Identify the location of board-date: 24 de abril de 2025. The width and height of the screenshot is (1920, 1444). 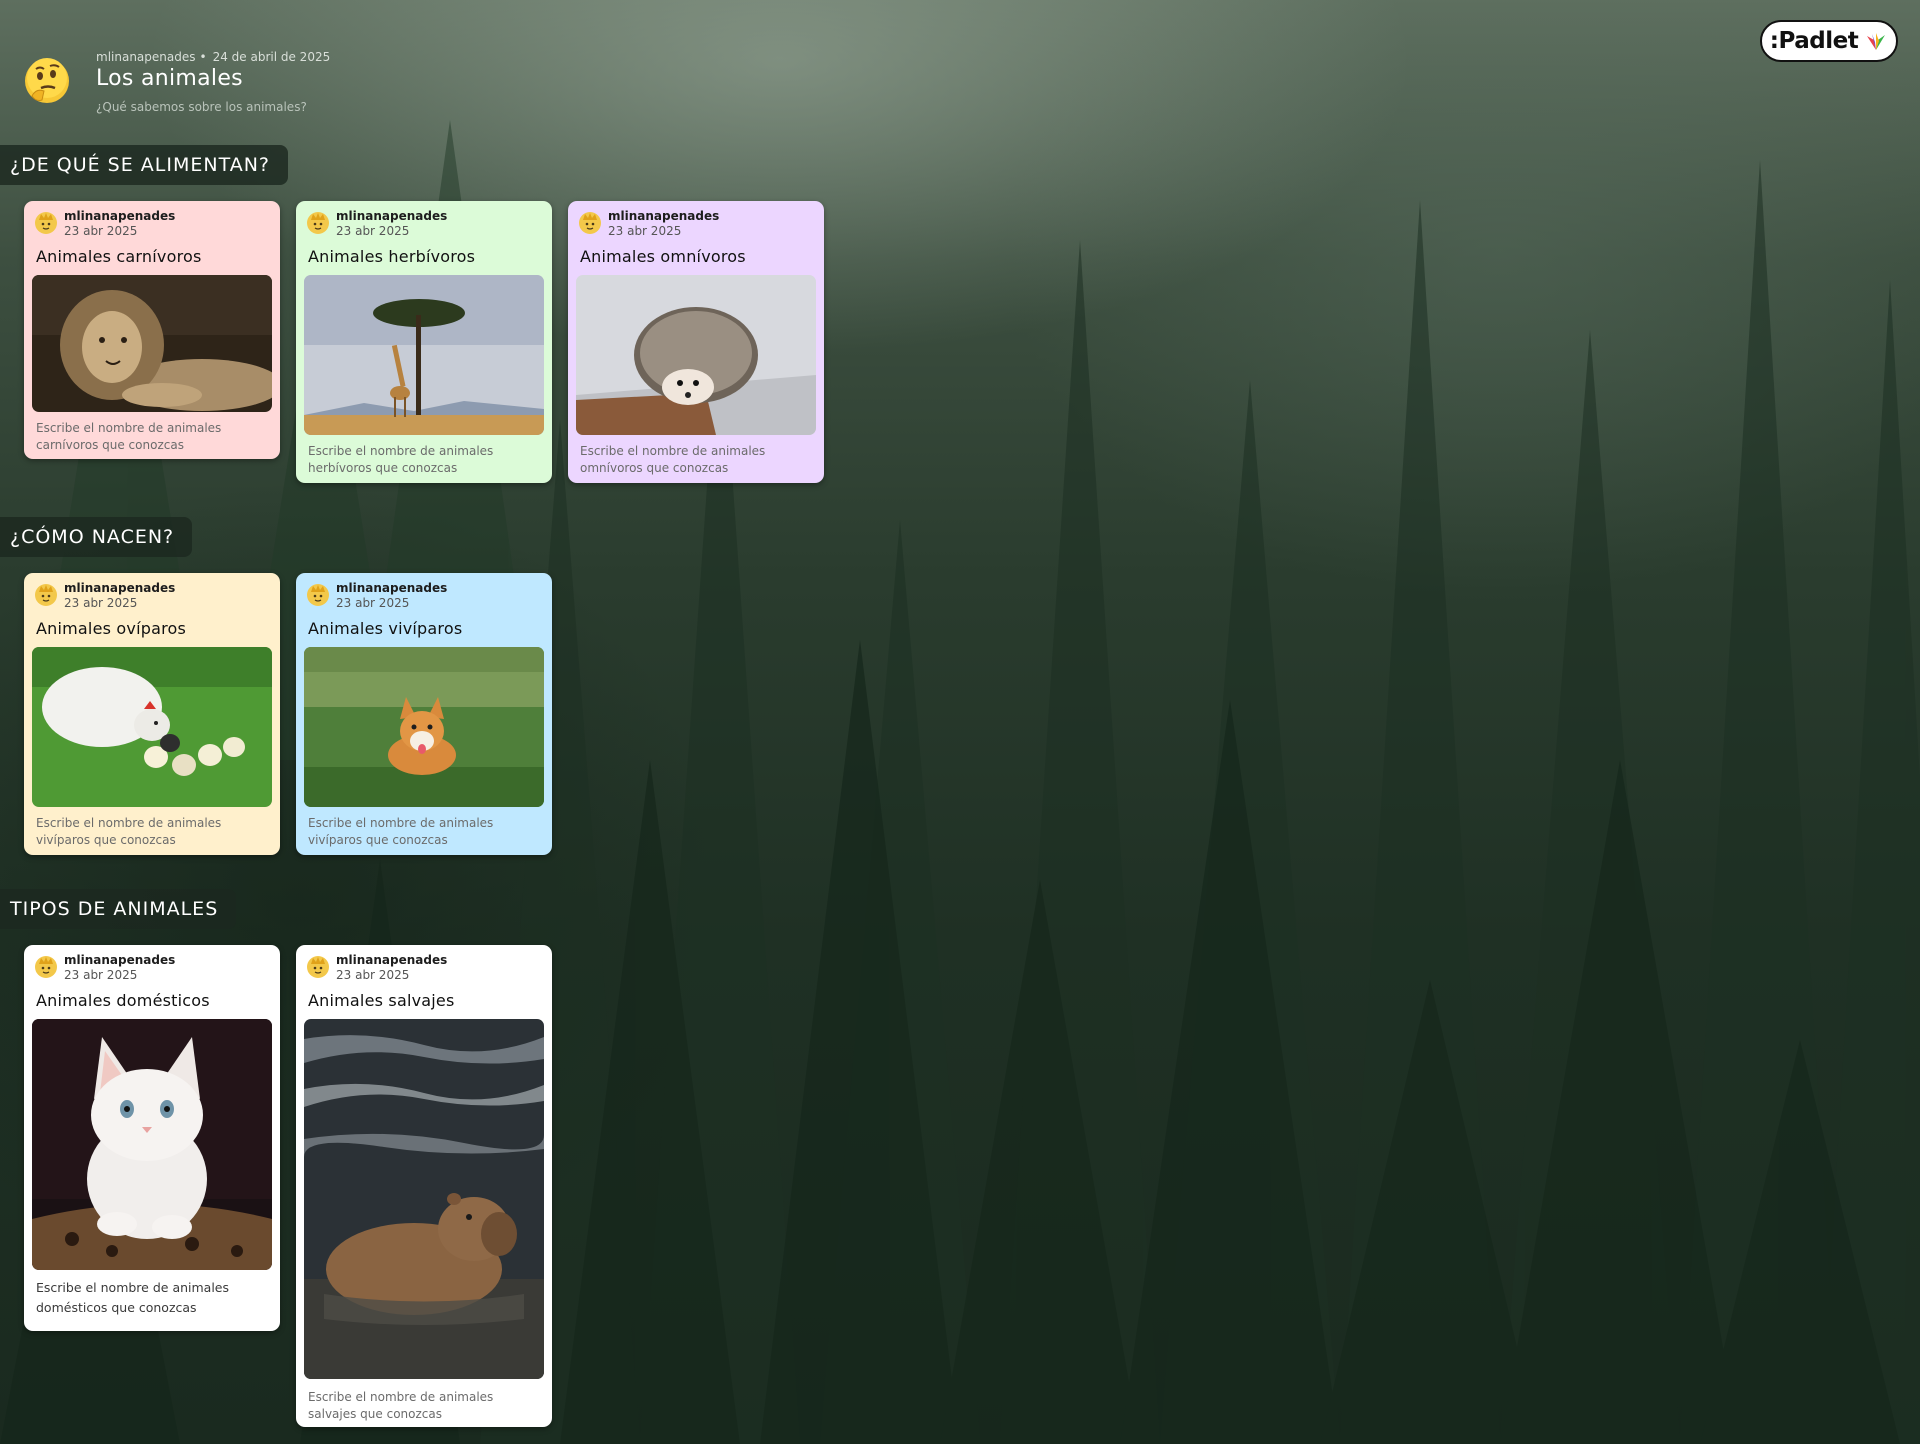
(271, 57).